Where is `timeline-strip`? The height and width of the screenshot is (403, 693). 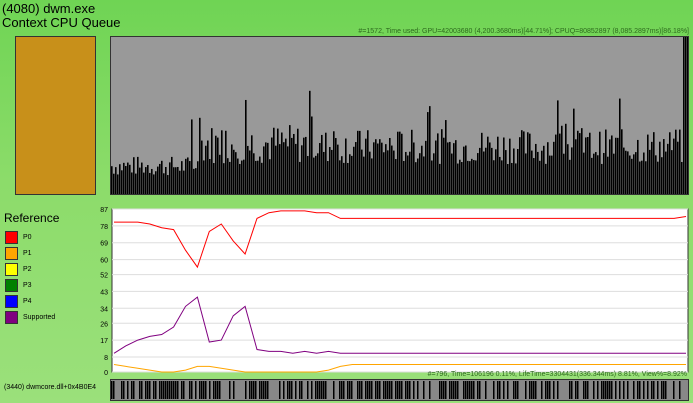 timeline-strip is located at coordinates (399, 390).